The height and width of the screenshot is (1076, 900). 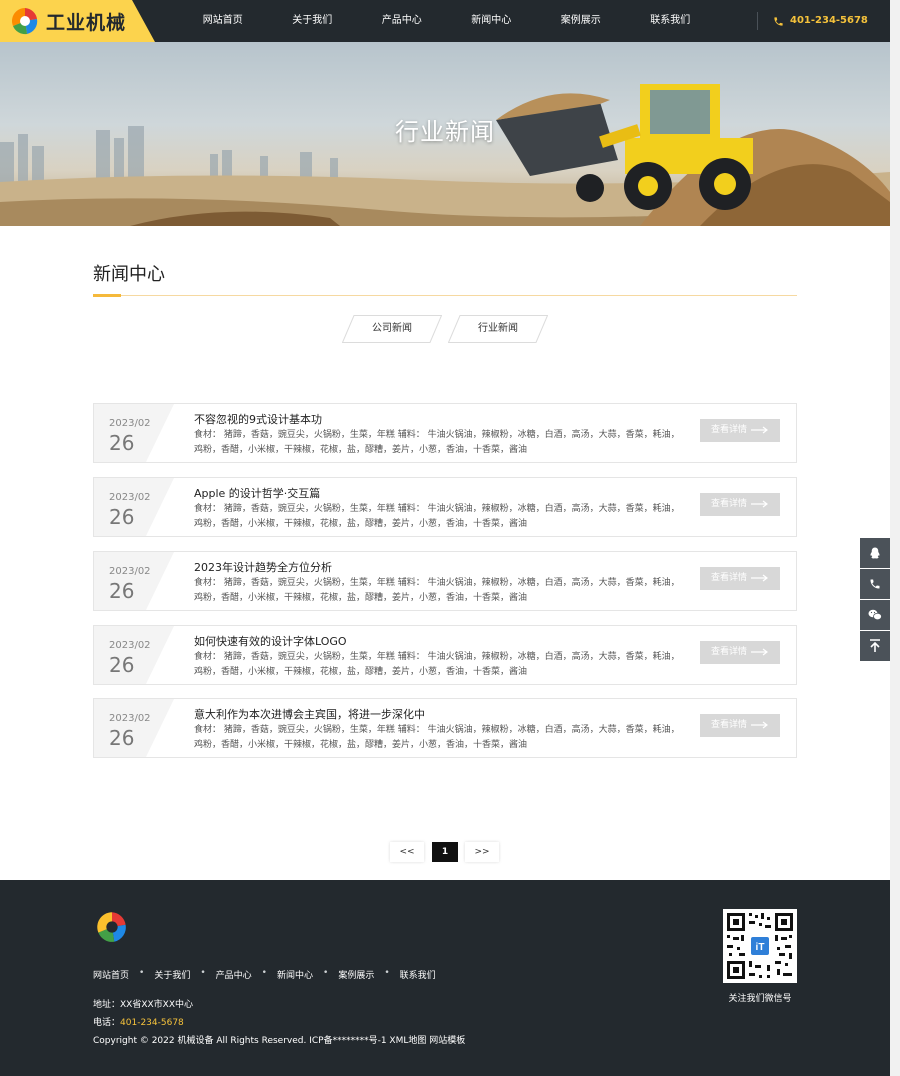 What do you see at coordinates (895, 538) in the screenshot?
I see `scrollbar` at bounding box center [895, 538].